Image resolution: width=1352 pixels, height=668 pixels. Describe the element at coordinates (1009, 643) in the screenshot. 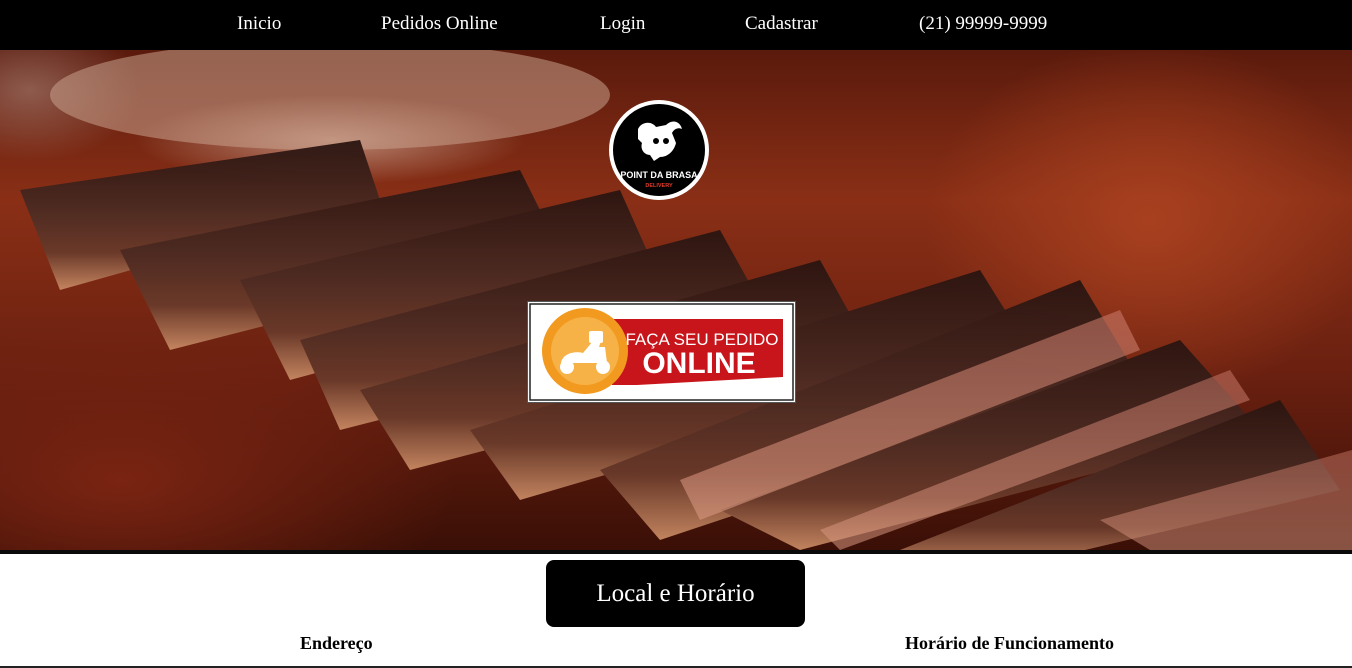

I see `opening-hours-heading: Horário de Funcionamento` at that location.